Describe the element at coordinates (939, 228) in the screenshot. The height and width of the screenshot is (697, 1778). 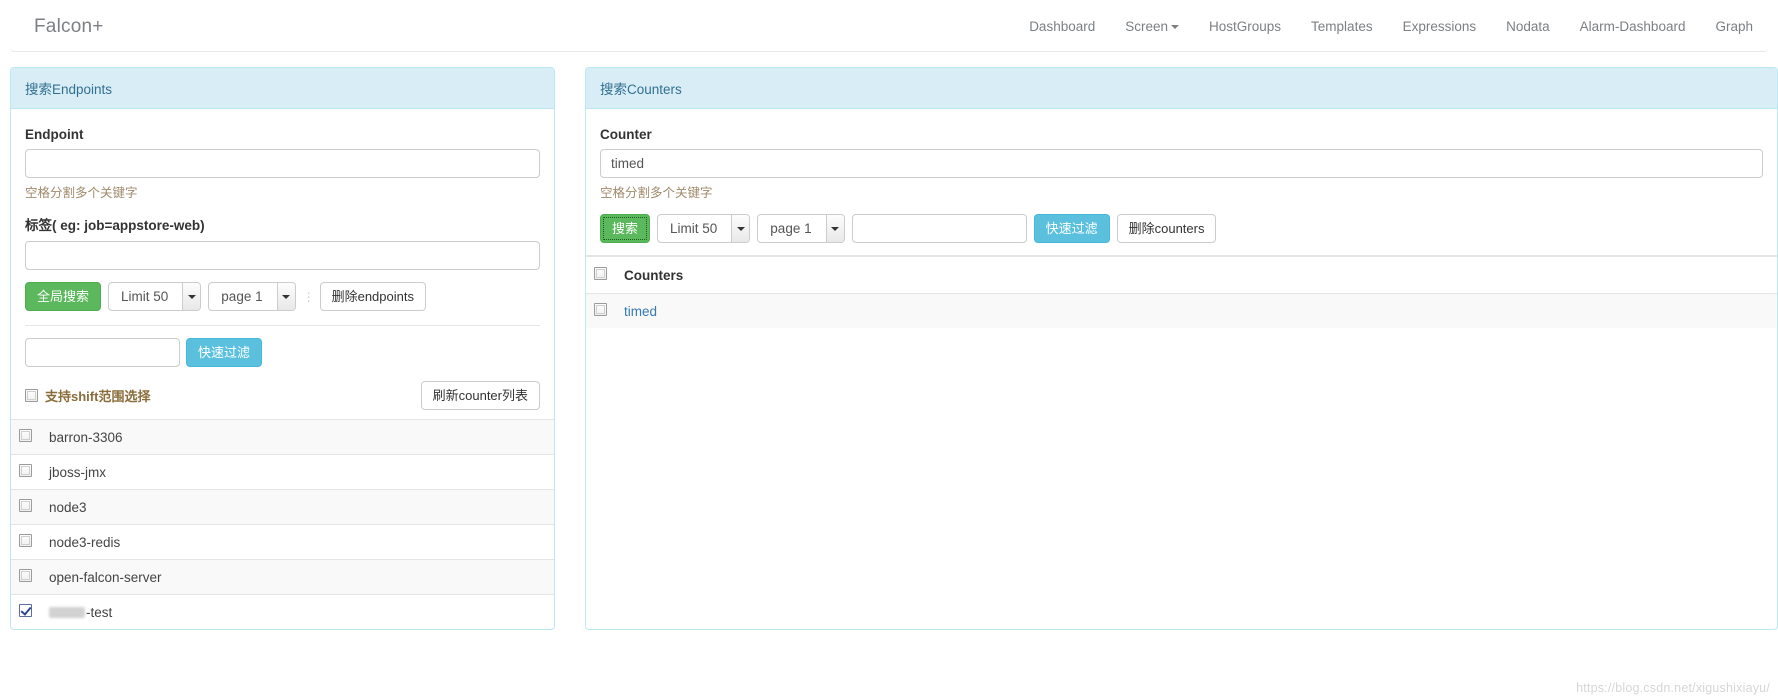
I see `counters-quick-filter-input` at that location.